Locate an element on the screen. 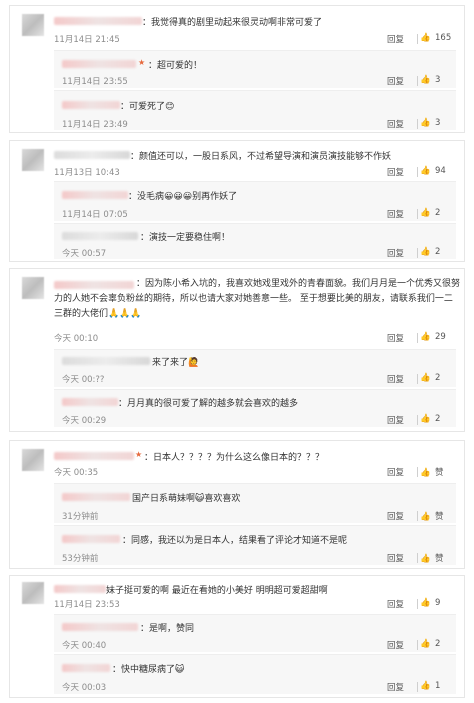 The image size is (474, 703). reply-time: 今天 00:40 is located at coordinates (84, 646).